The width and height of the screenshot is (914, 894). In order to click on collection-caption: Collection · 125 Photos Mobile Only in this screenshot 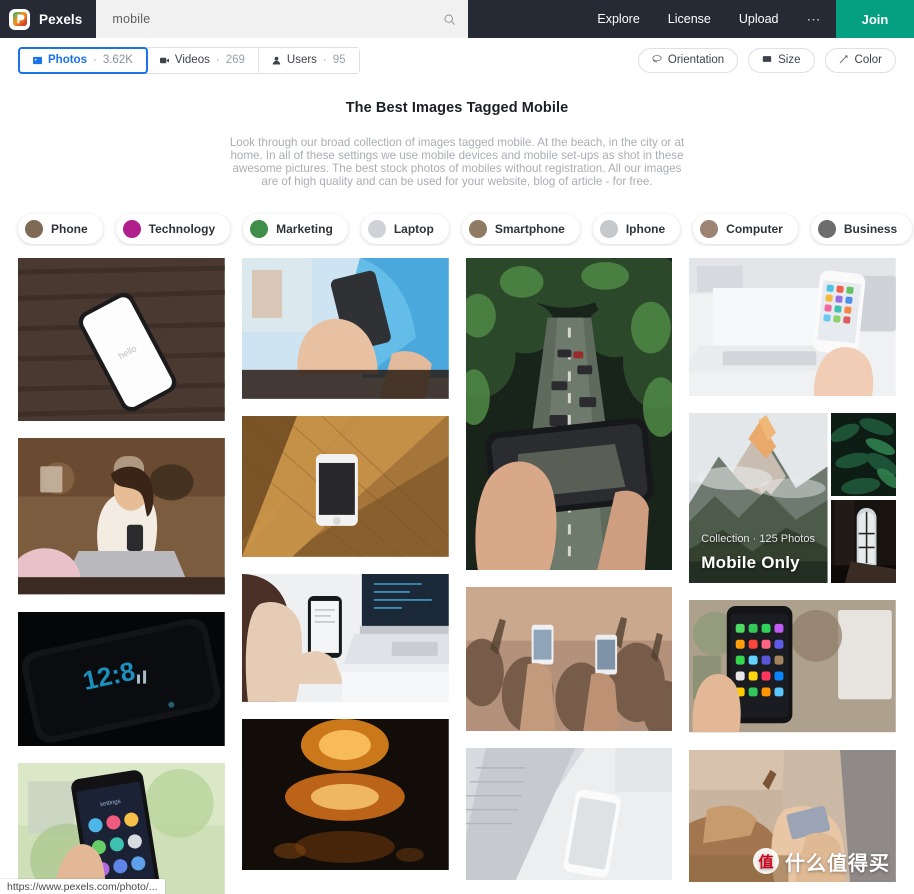, I will do `click(759, 553)`.